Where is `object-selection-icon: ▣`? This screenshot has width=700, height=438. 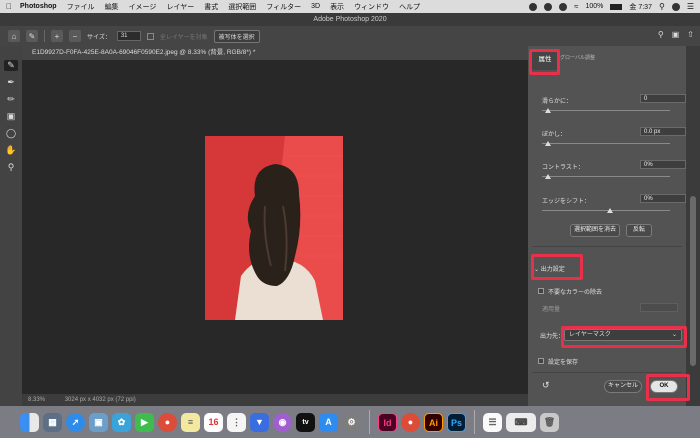
object-selection-icon: ▣ is located at coordinates (11, 116).